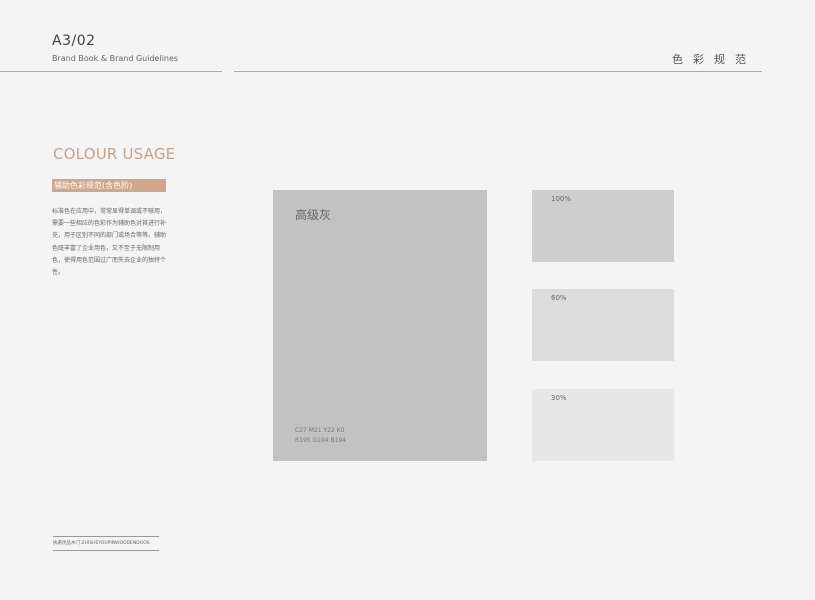 This screenshot has height=600, width=815. What do you see at coordinates (559, 298) in the screenshot?
I see `tint-label: 60%` at bounding box center [559, 298].